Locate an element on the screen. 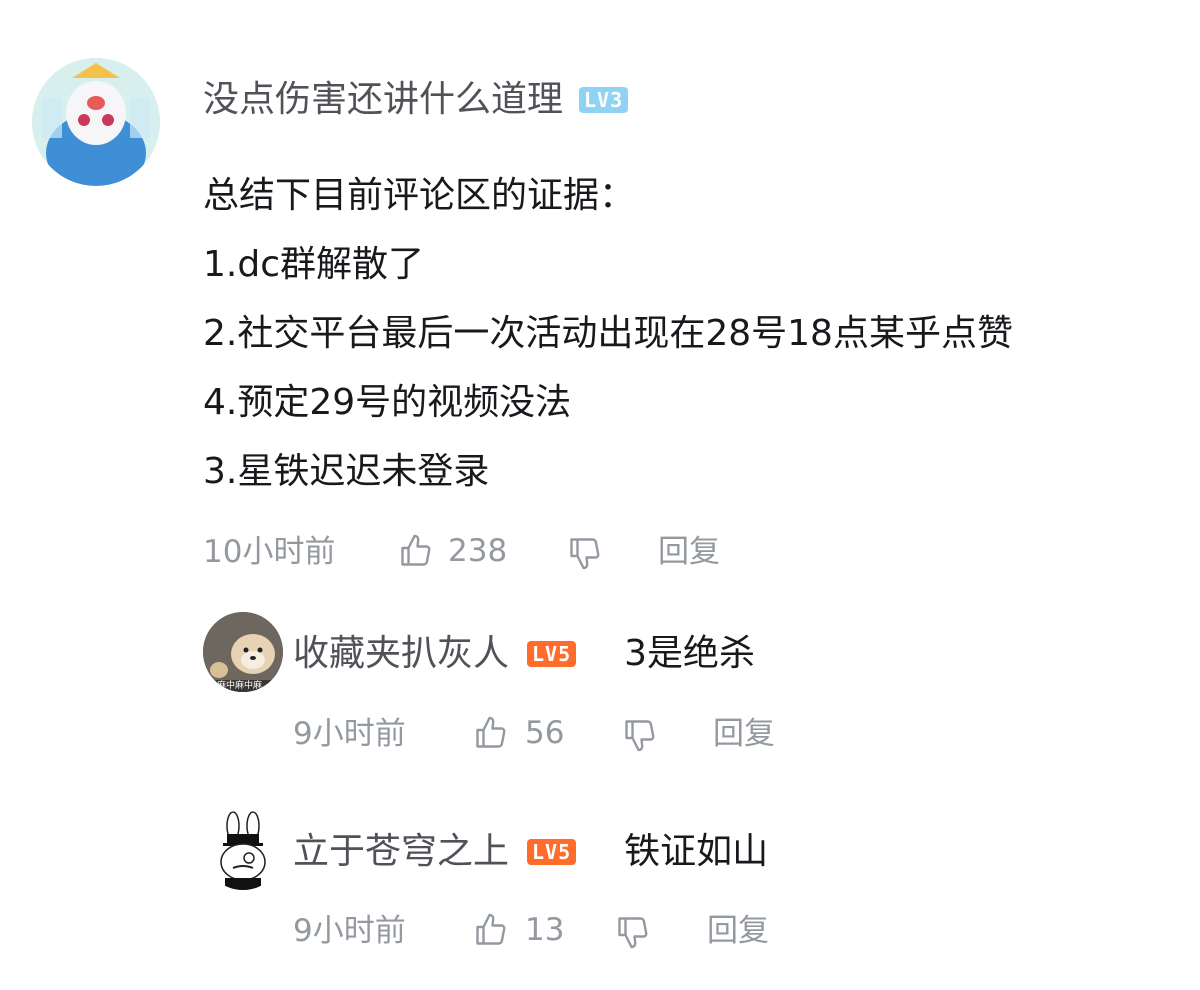  reply-avatar is located at coordinates (243, 850).